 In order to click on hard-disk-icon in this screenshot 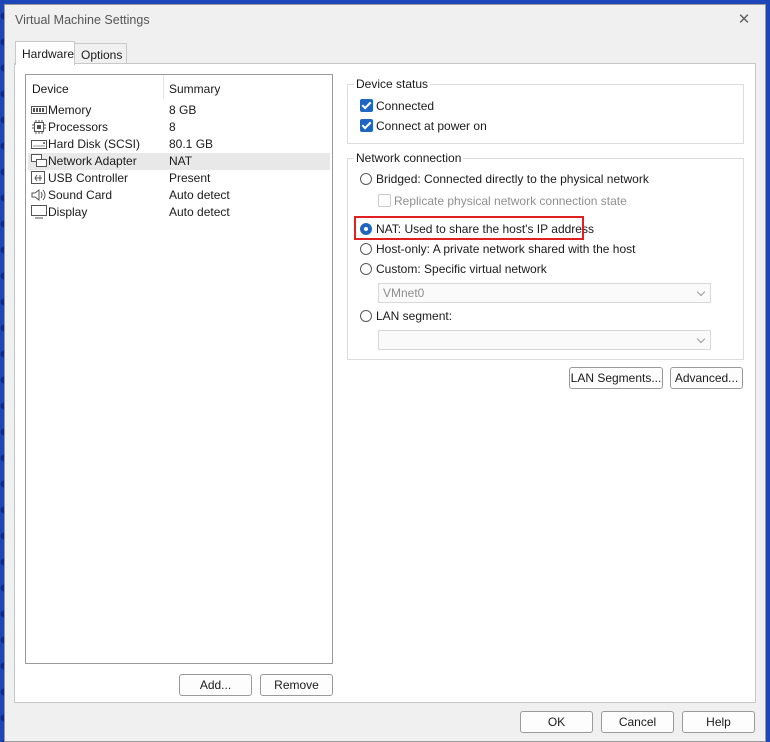, I will do `click(39, 144)`.